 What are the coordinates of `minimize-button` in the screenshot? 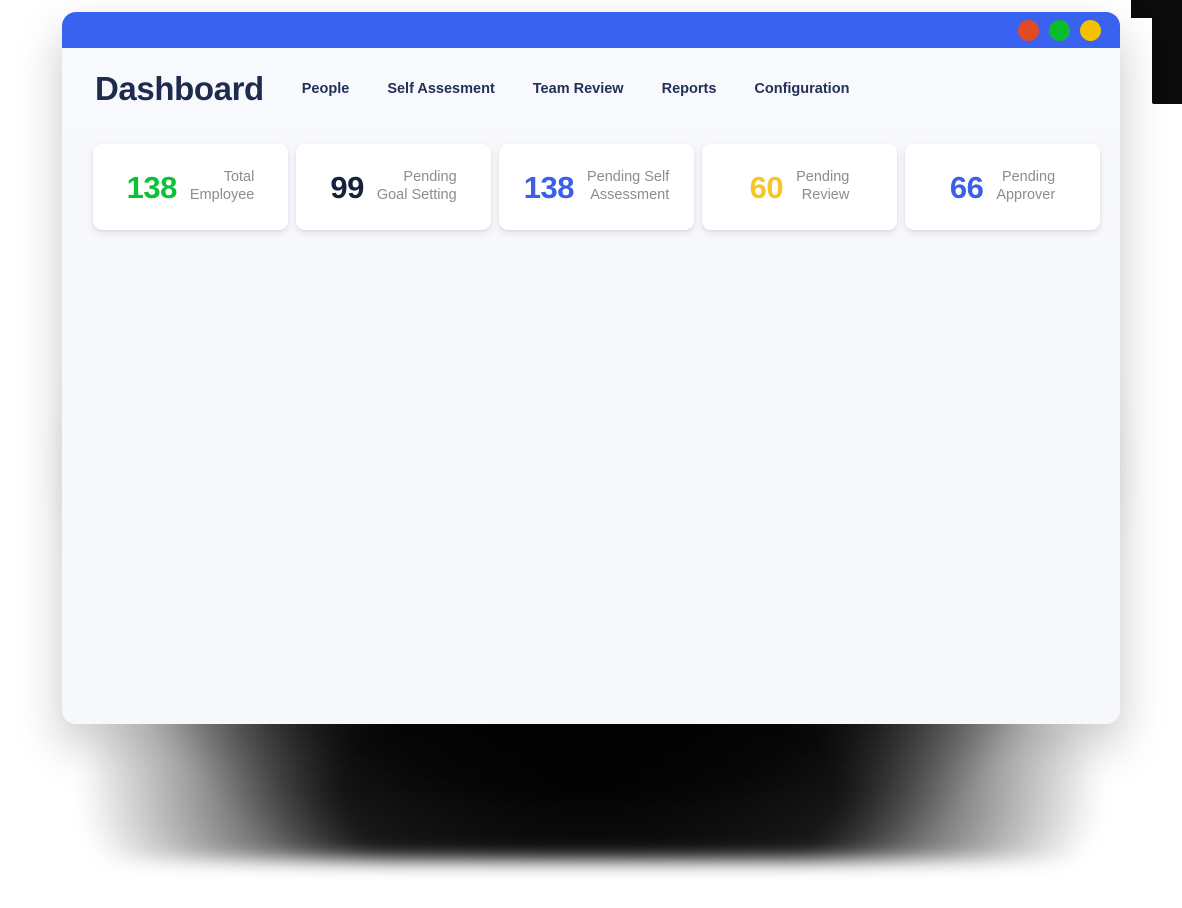 It's located at (1059, 30).